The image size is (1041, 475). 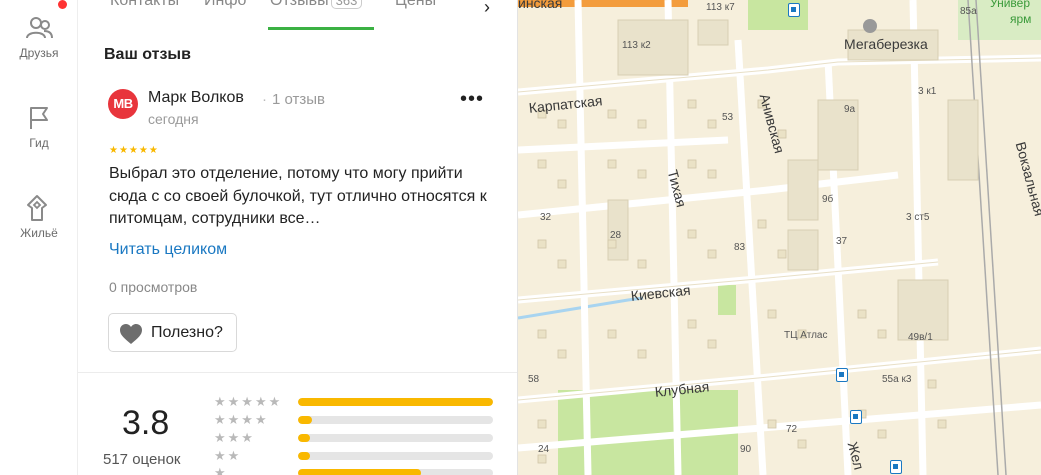 I want to click on rating-distribution-row: ★★, so click(x=354, y=455).